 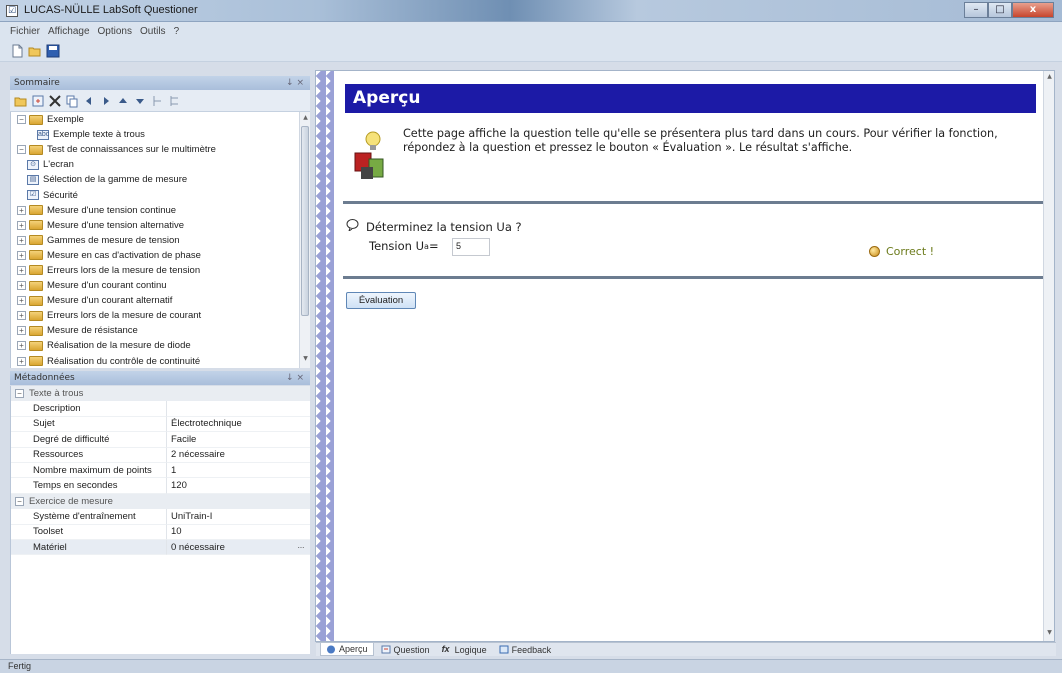 I want to click on copy-icon, so click(x=72, y=101).